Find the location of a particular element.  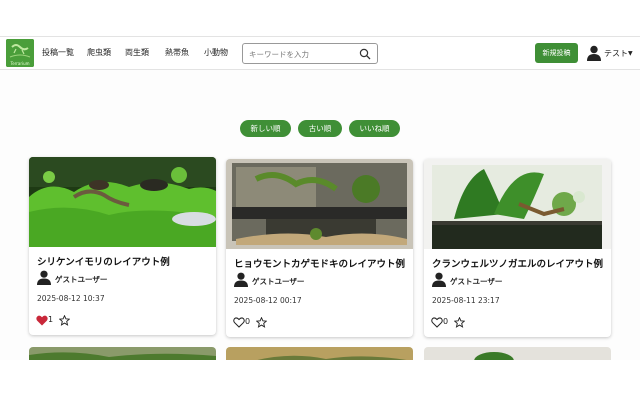

search-icon is located at coordinates (365, 54).